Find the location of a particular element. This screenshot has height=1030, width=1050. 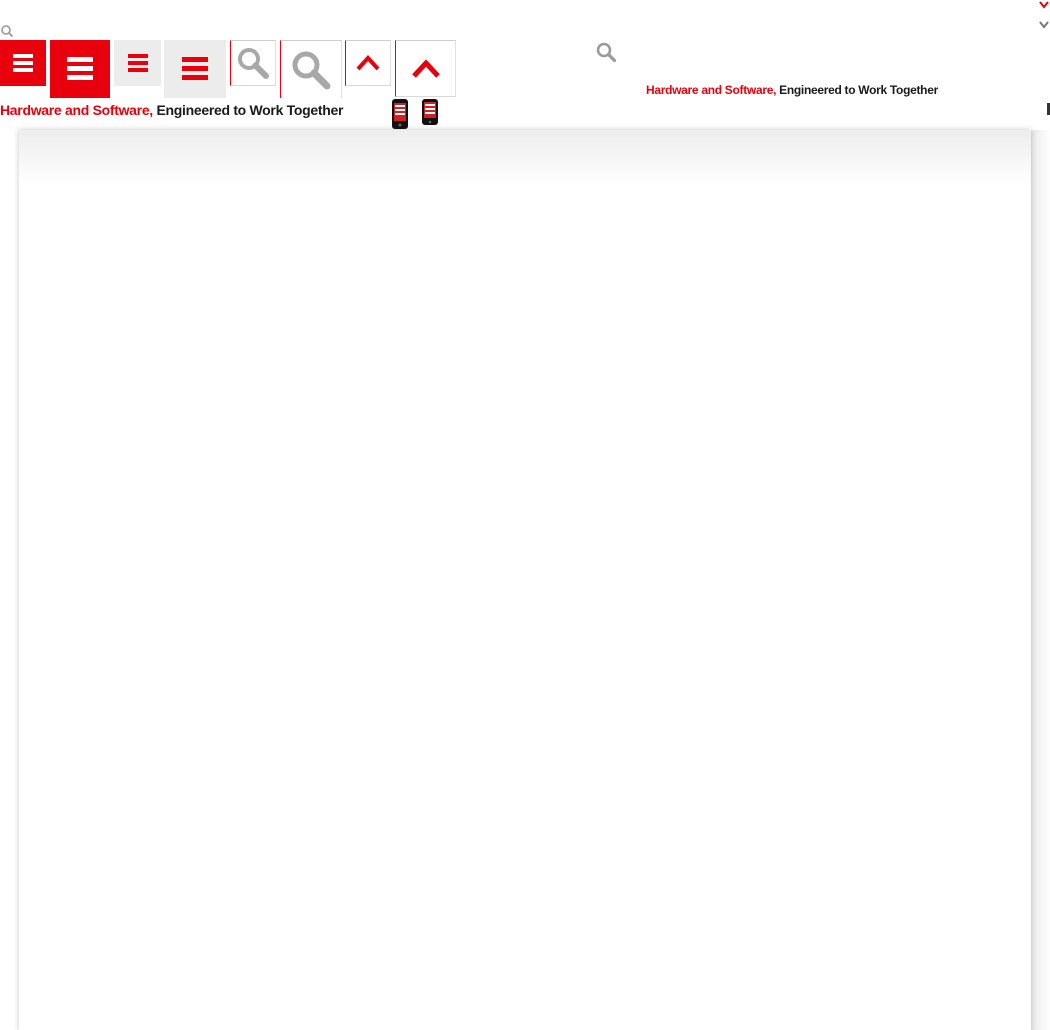

menu-button-small is located at coordinates (23, 63).